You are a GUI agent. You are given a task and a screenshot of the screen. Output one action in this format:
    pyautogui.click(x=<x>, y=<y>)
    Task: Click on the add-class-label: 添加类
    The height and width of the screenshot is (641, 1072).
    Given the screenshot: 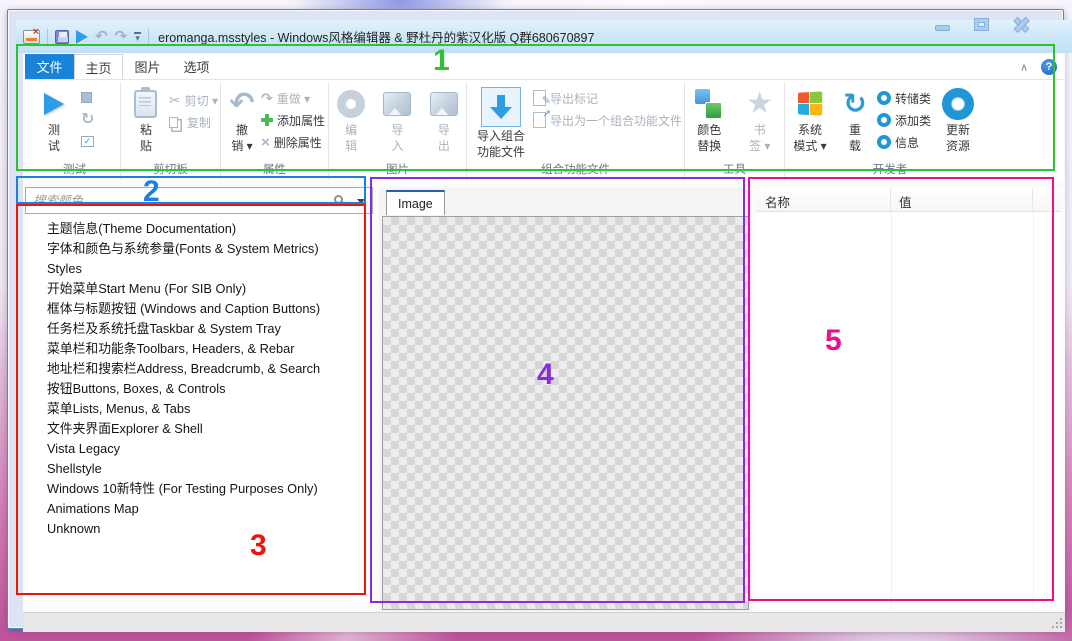 What is the action you would take?
    pyautogui.click(x=913, y=120)
    